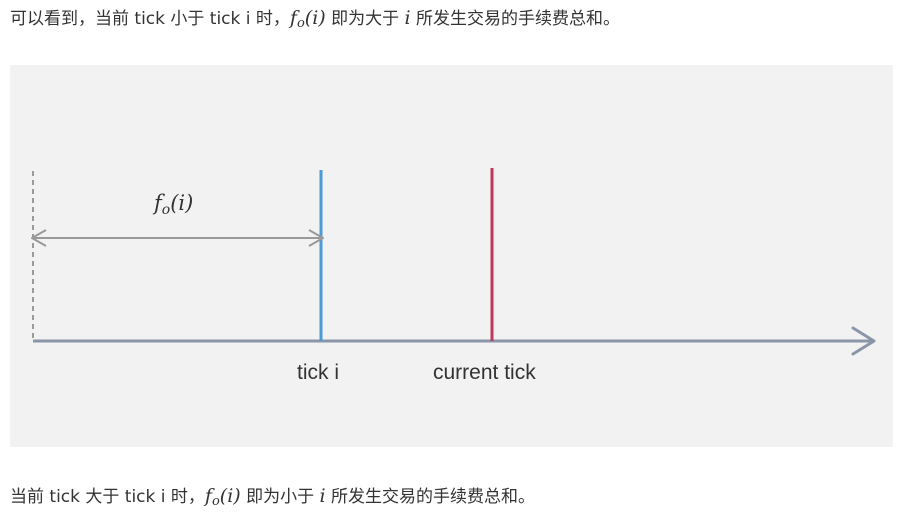 This screenshot has width=910, height=521. Describe the element at coordinates (318, 372) in the screenshot. I see `tick-i-label: tick i` at that location.